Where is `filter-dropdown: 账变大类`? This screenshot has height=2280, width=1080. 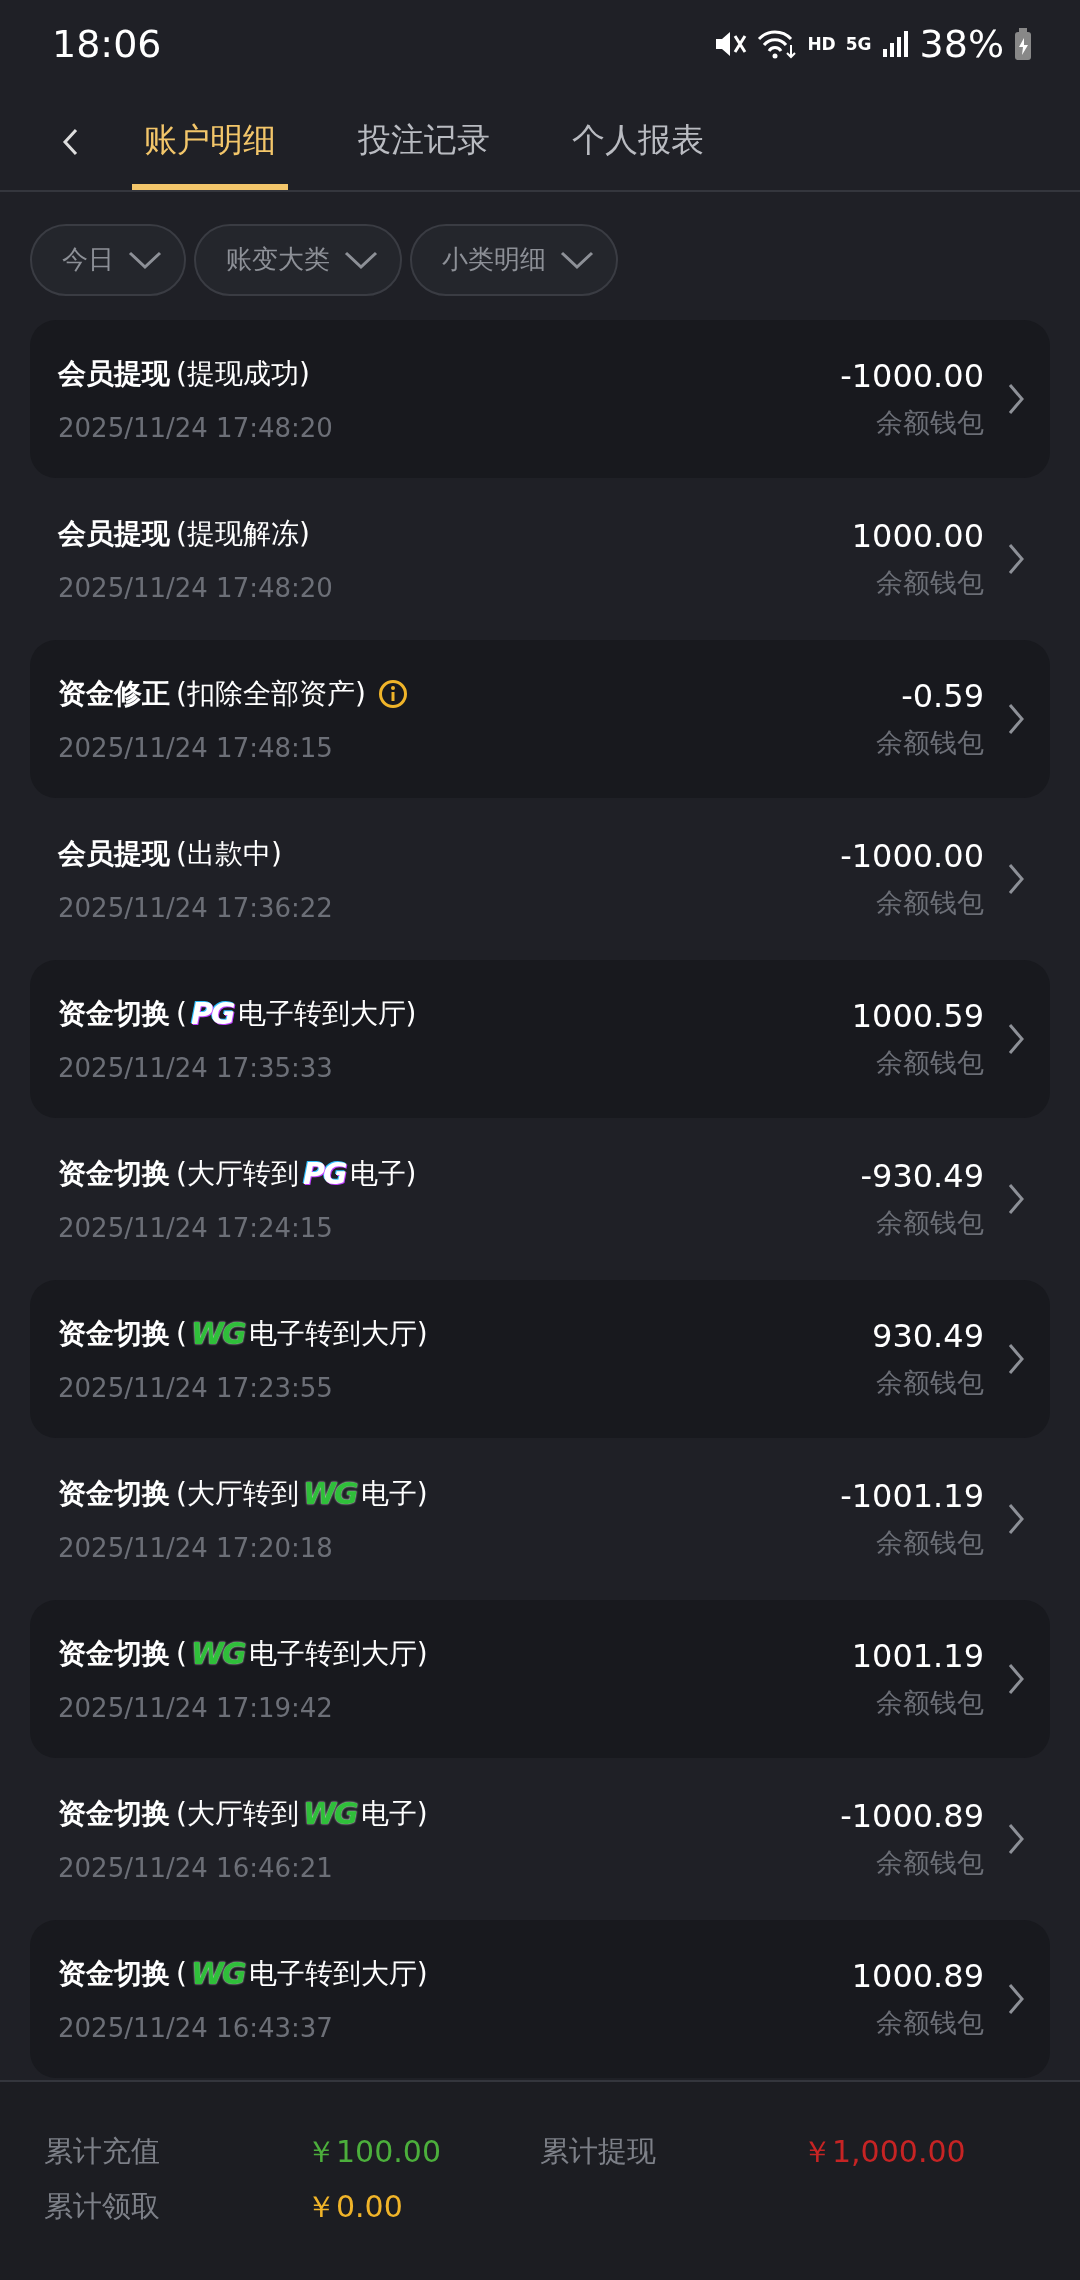 filter-dropdown: 账变大类 is located at coordinates (298, 259).